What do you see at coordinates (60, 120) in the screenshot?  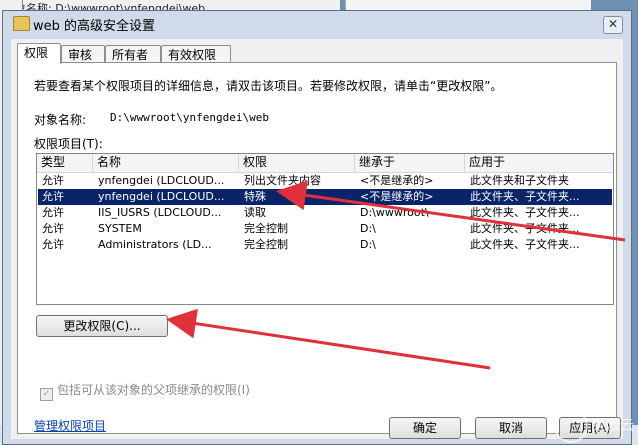 I see `object-name-label: 对象名称:` at bounding box center [60, 120].